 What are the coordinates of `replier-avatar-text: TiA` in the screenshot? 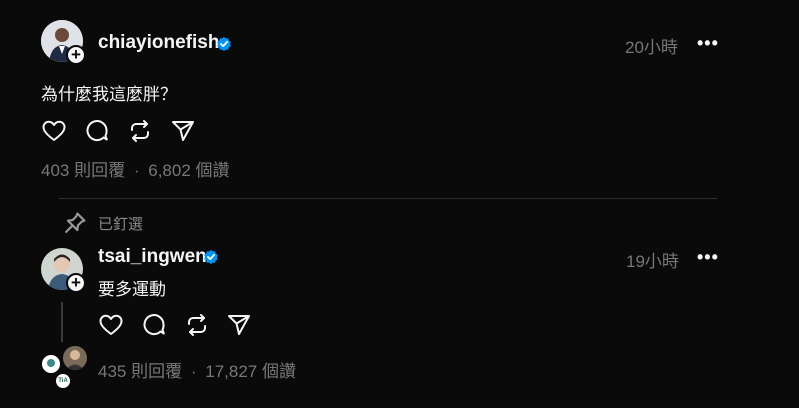 It's located at (63, 381).